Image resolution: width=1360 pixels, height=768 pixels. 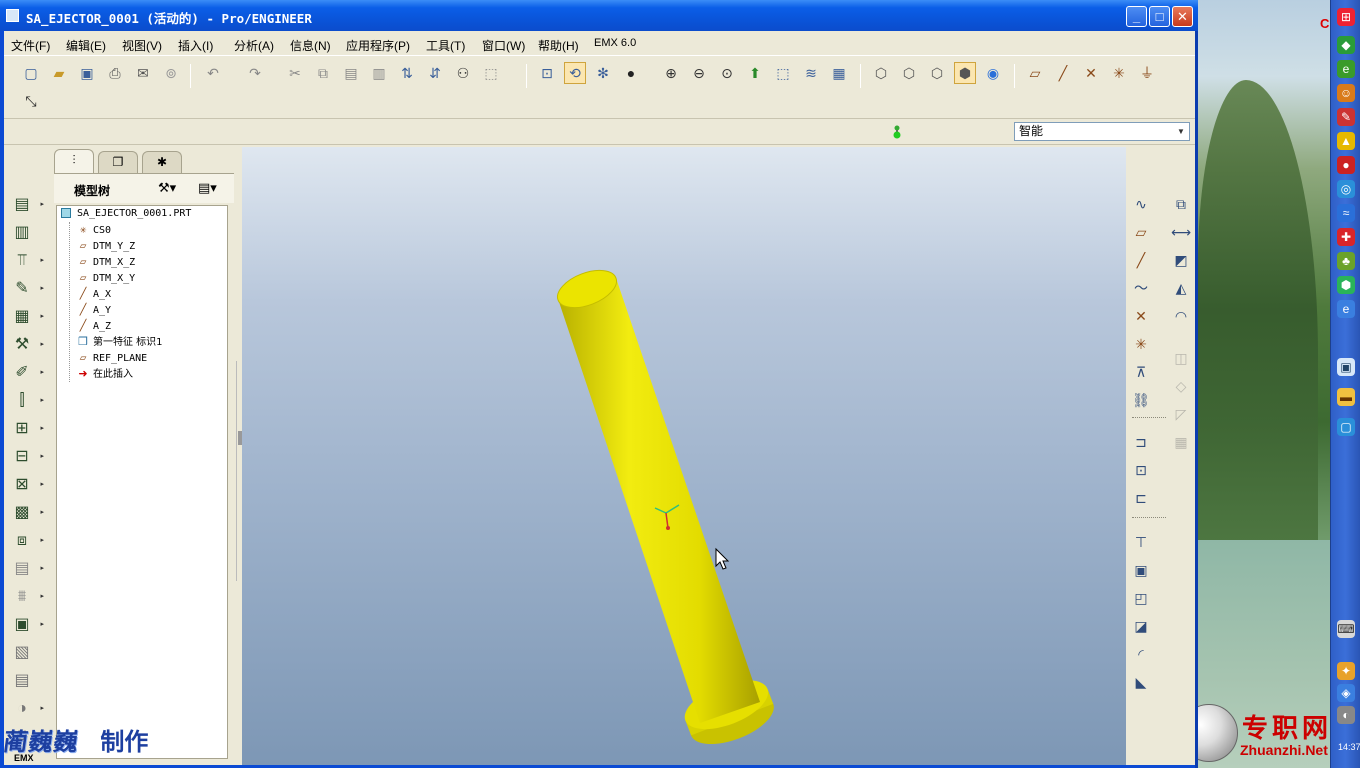 I want to click on ejector-pin-icon: ⫪ ▸, so click(x=27, y=261).